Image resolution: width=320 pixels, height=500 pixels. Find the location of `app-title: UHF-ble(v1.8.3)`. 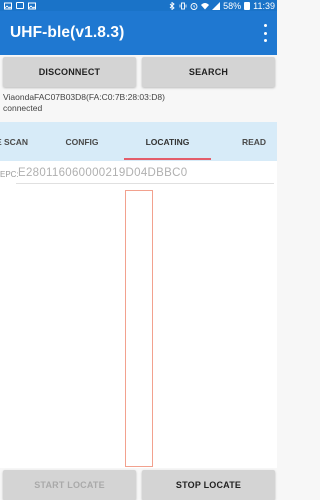

app-title: UHF-ble(v1.8.3) is located at coordinates (67, 32).